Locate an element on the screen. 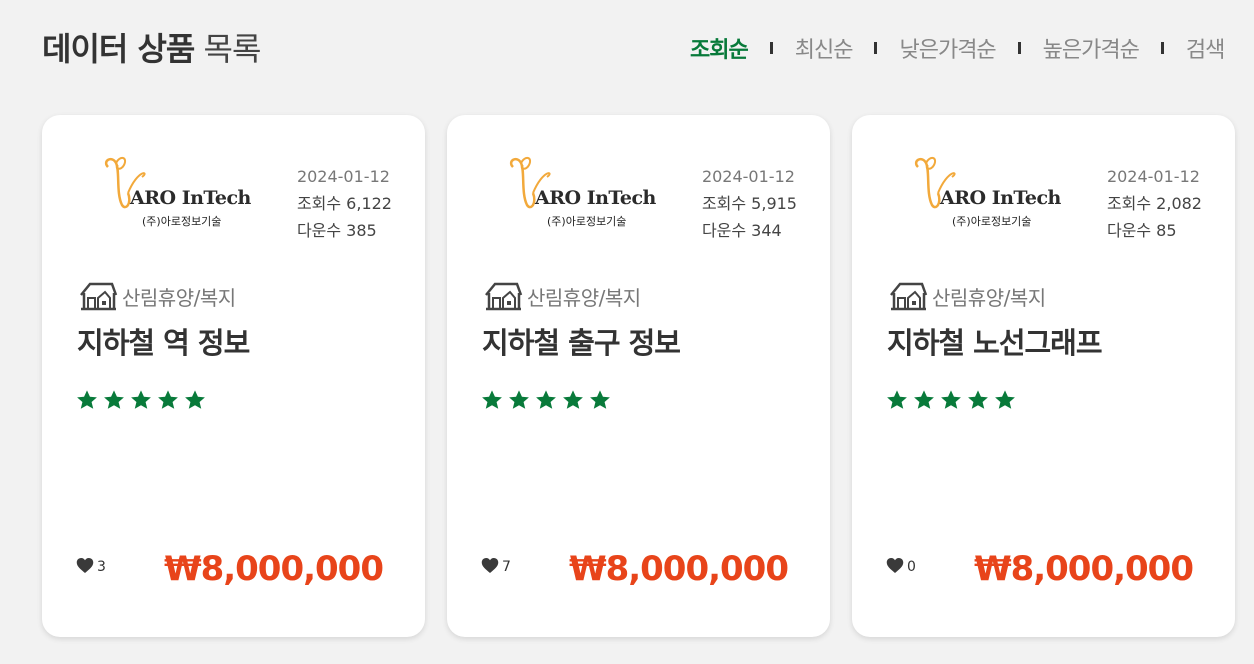 The image size is (1254, 664). like-count: 7 is located at coordinates (506, 567).